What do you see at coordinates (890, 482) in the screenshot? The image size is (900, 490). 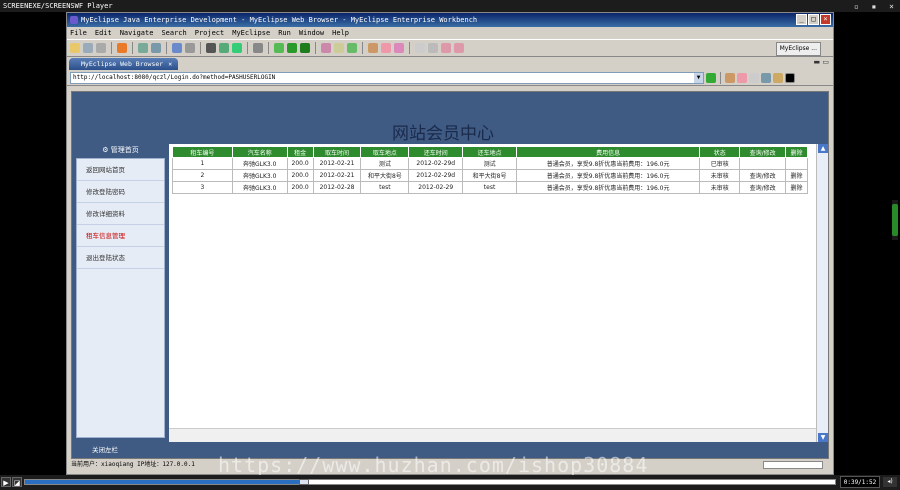 I see `volume-icon: ◂)` at bounding box center [890, 482].